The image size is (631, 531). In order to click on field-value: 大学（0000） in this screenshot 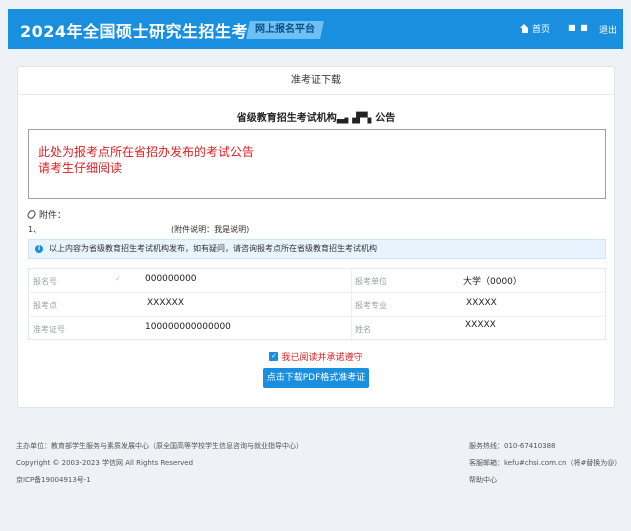, I will do `click(492, 282)`.